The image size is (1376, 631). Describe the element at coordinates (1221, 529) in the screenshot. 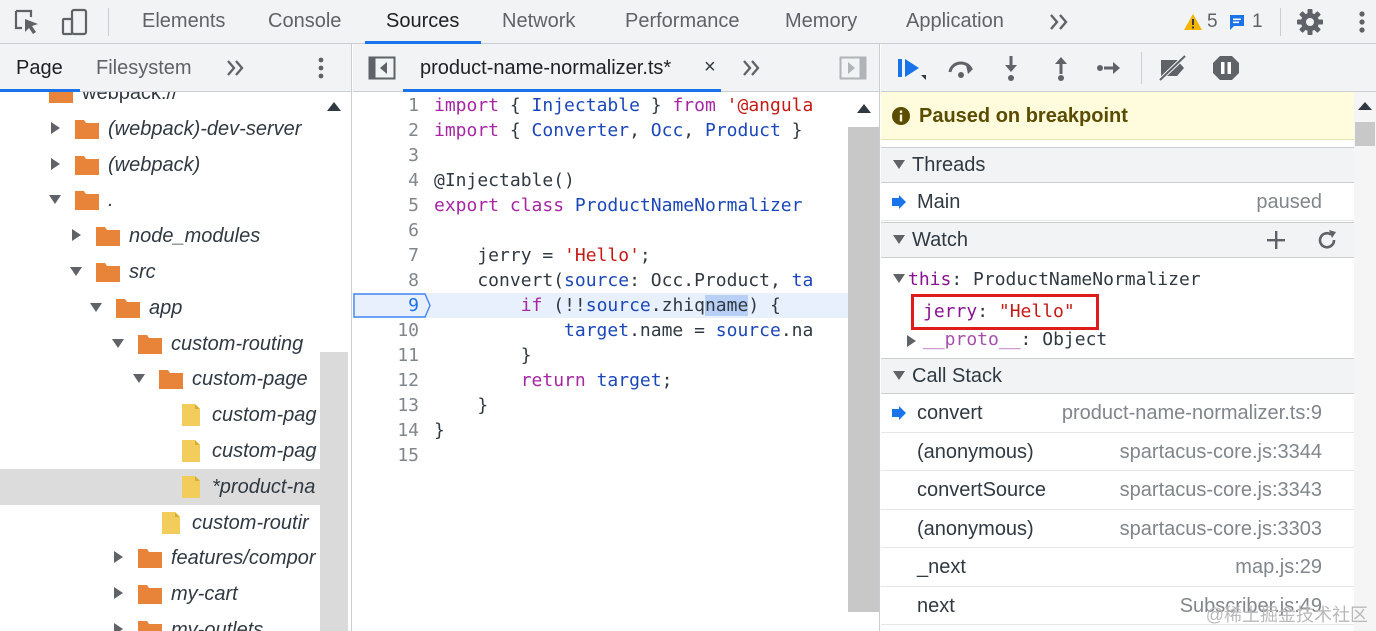

I see `call-frame-location: spartacus-core.js:3303` at that location.